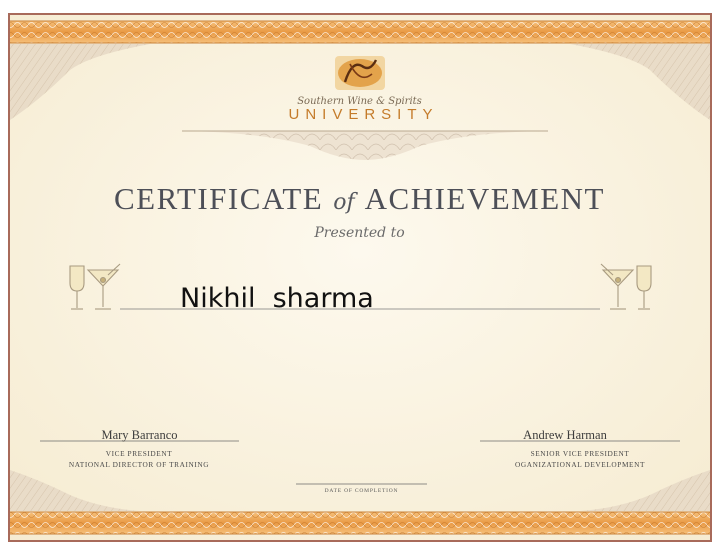 The image size is (719, 546). Describe the element at coordinates (617, 286) in the screenshot. I see `martini-glass-icon-right` at that location.